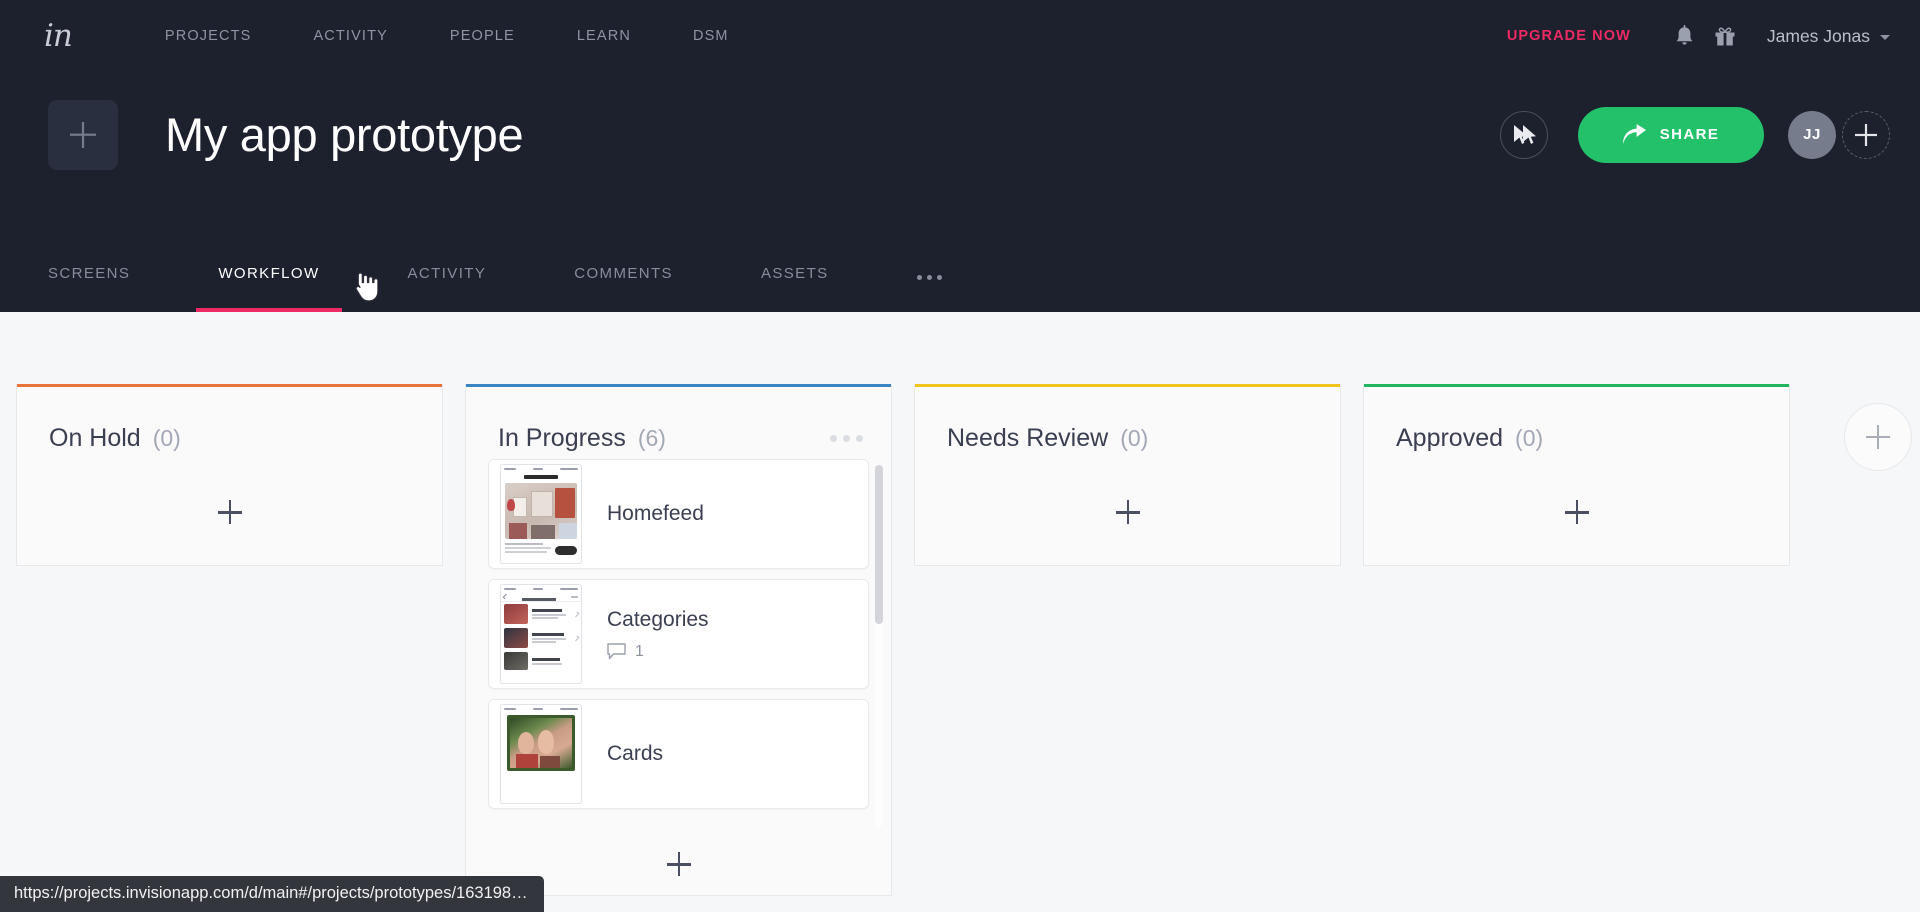 The image size is (1920, 912). What do you see at coordinates (1812, 134) in the screenshot?
I see `avatar: JJ` at bounding box center [1812, 134].